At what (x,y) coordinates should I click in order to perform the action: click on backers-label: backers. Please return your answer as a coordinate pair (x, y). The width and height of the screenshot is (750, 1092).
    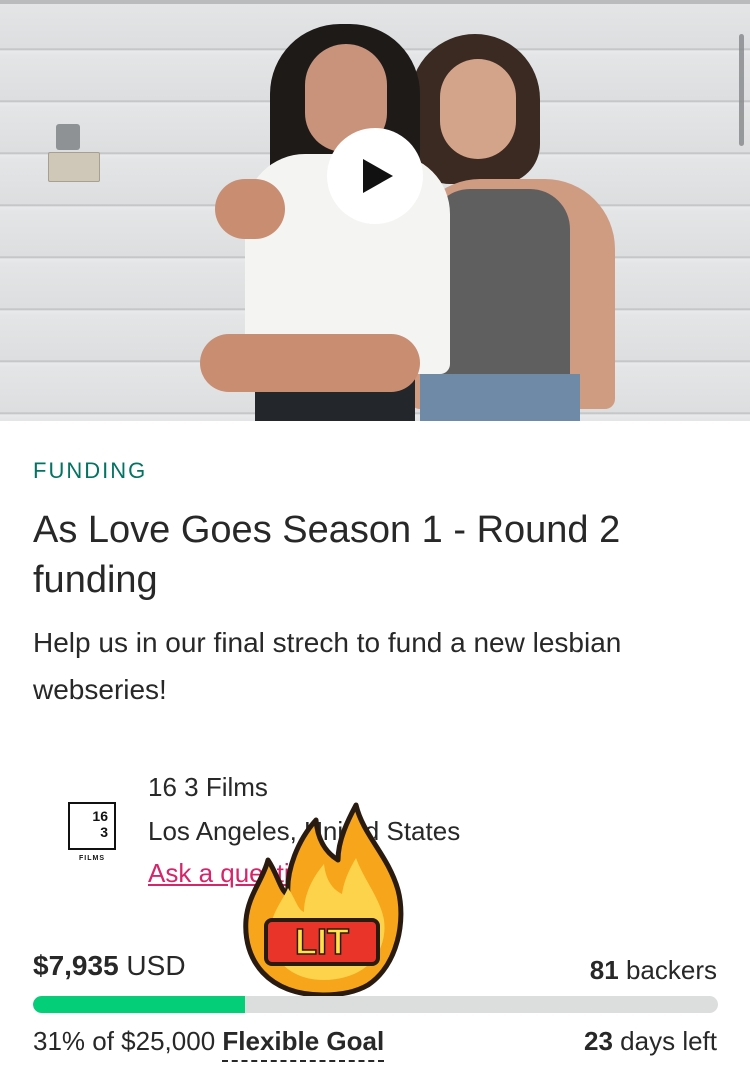
    Looking at the image, I should click on (671, 970).